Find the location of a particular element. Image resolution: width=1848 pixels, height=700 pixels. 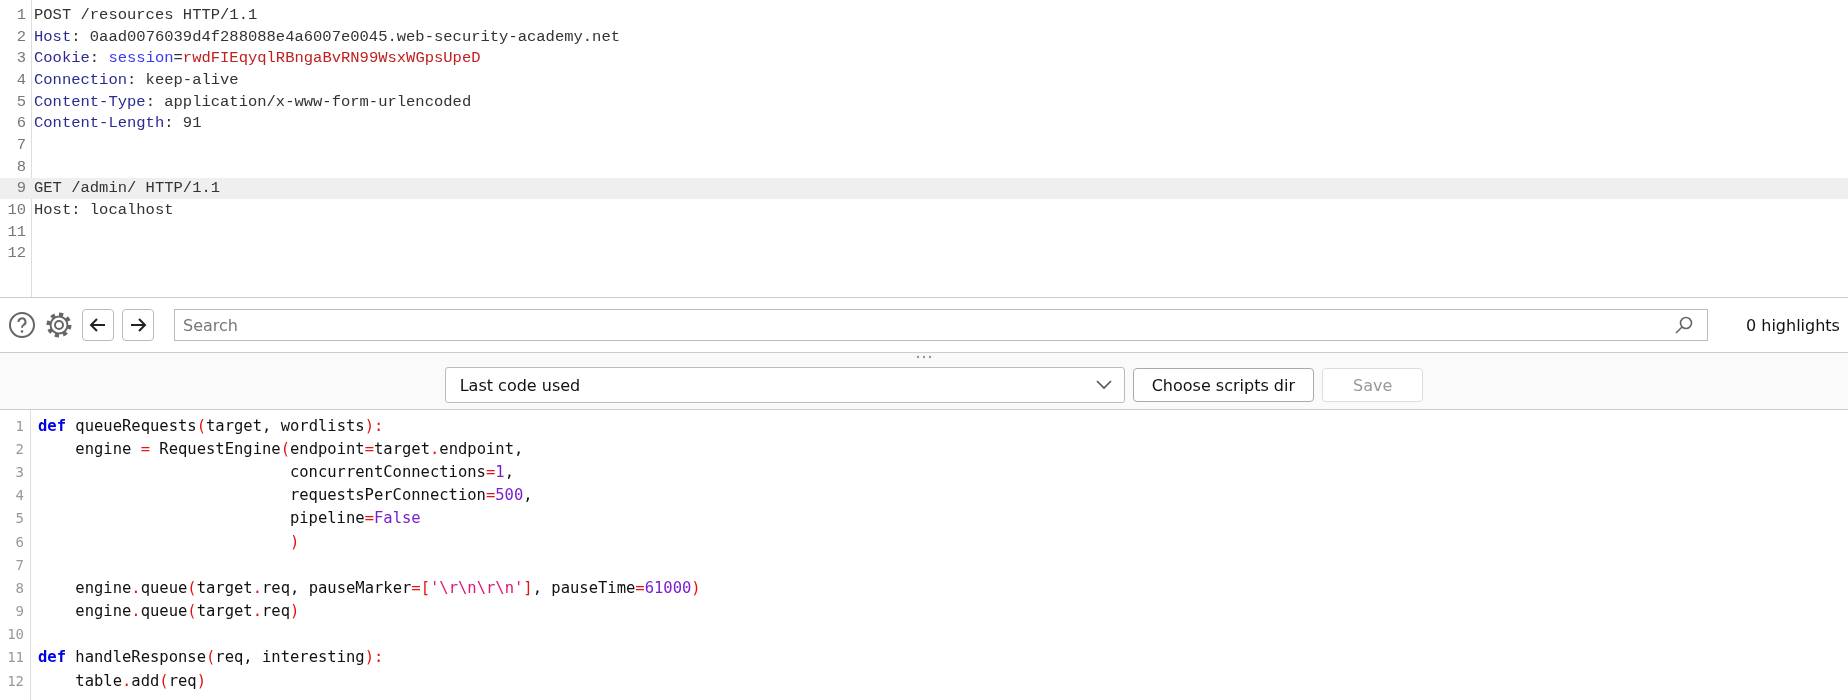

code-line: requestsPerConnection=500, is located at coordinates (410, 495).